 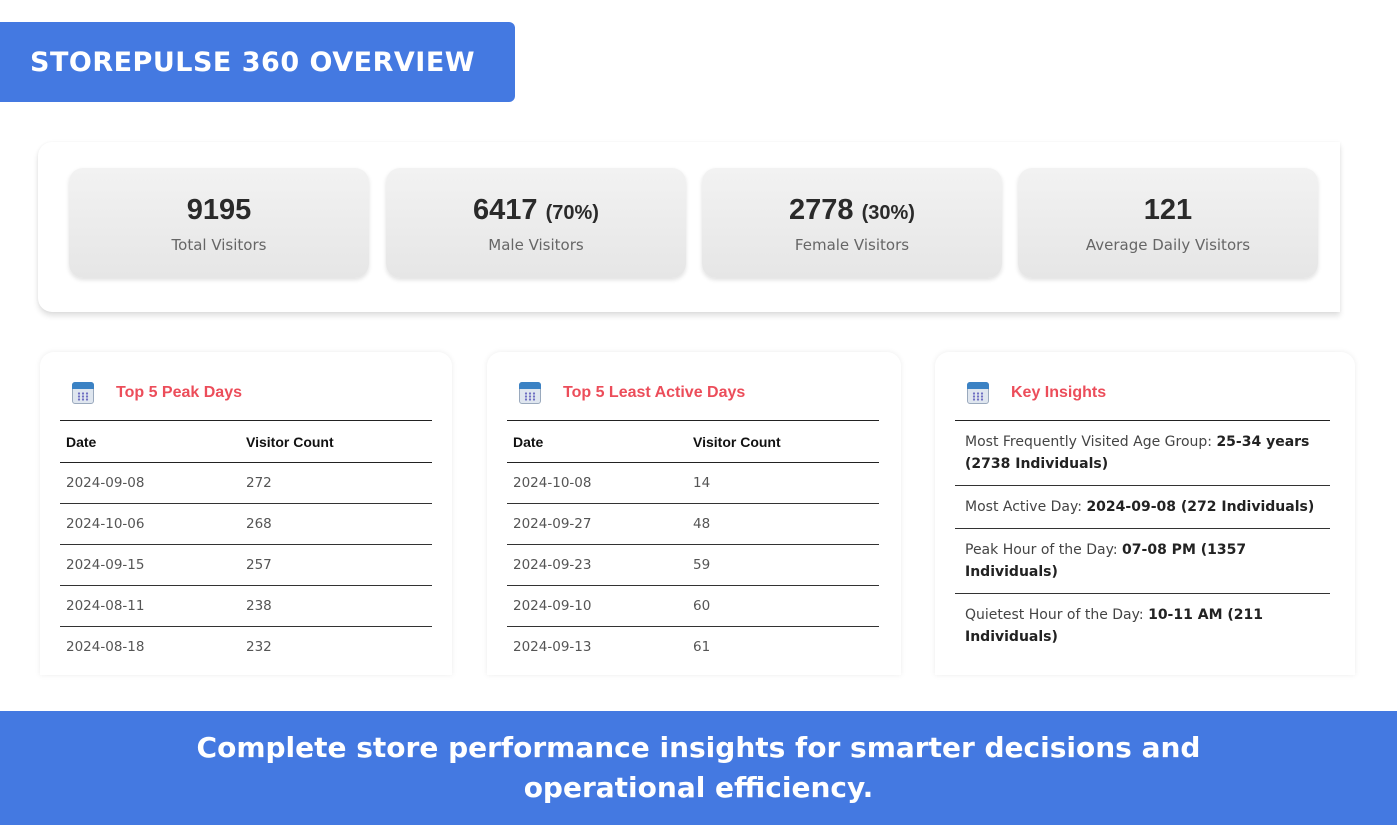 I want to click on table-row: 2024-08-11 238, so click(x=246, y=606).